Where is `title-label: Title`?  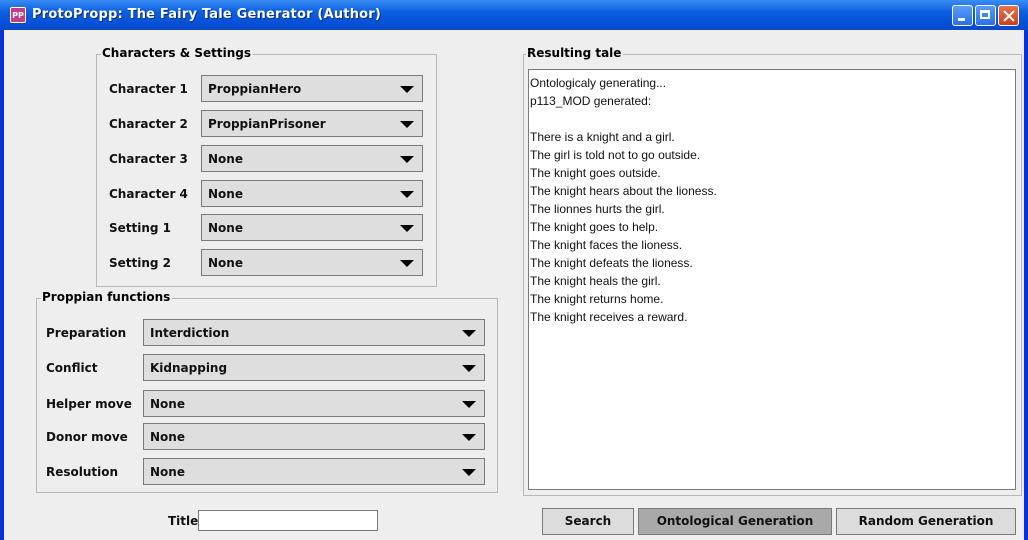
title-label: Title is located at coordinates (183, 521).